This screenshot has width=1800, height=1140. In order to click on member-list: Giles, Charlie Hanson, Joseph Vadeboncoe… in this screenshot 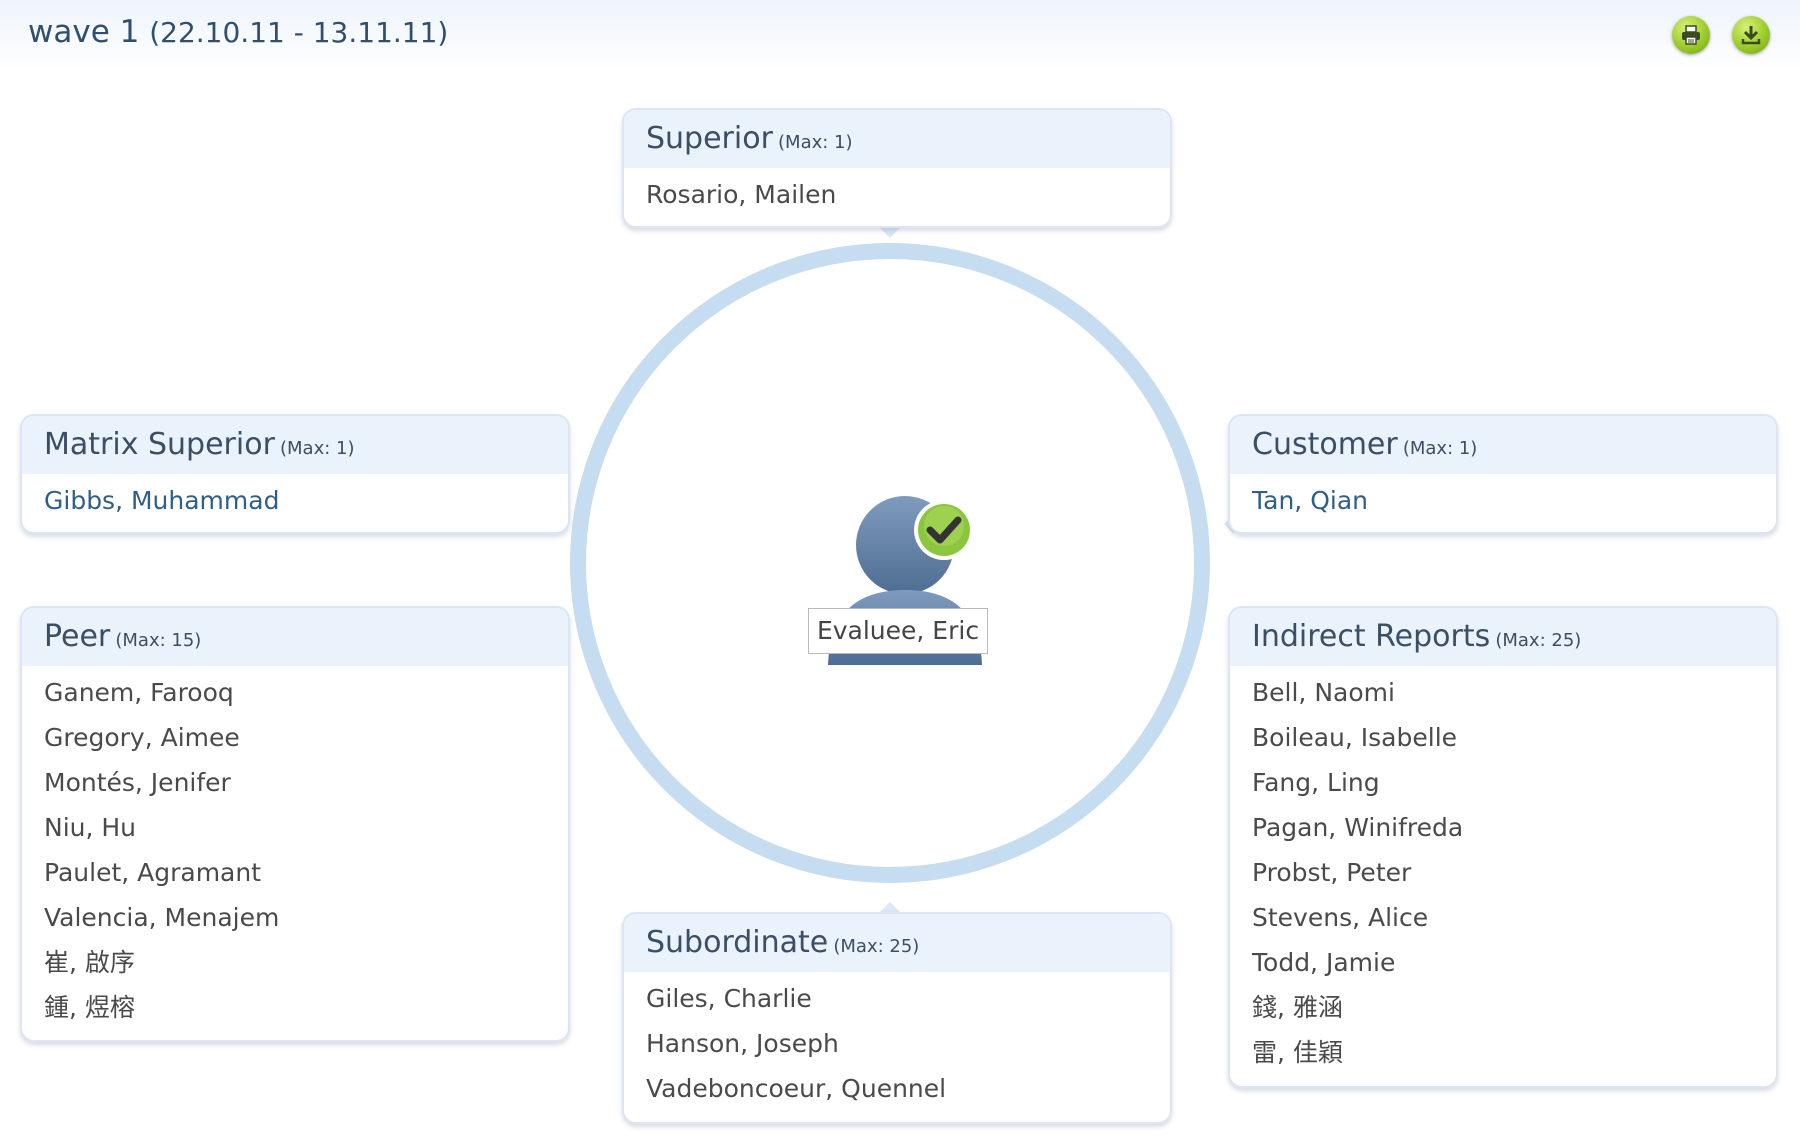, I will do `click(897, 1041)`.